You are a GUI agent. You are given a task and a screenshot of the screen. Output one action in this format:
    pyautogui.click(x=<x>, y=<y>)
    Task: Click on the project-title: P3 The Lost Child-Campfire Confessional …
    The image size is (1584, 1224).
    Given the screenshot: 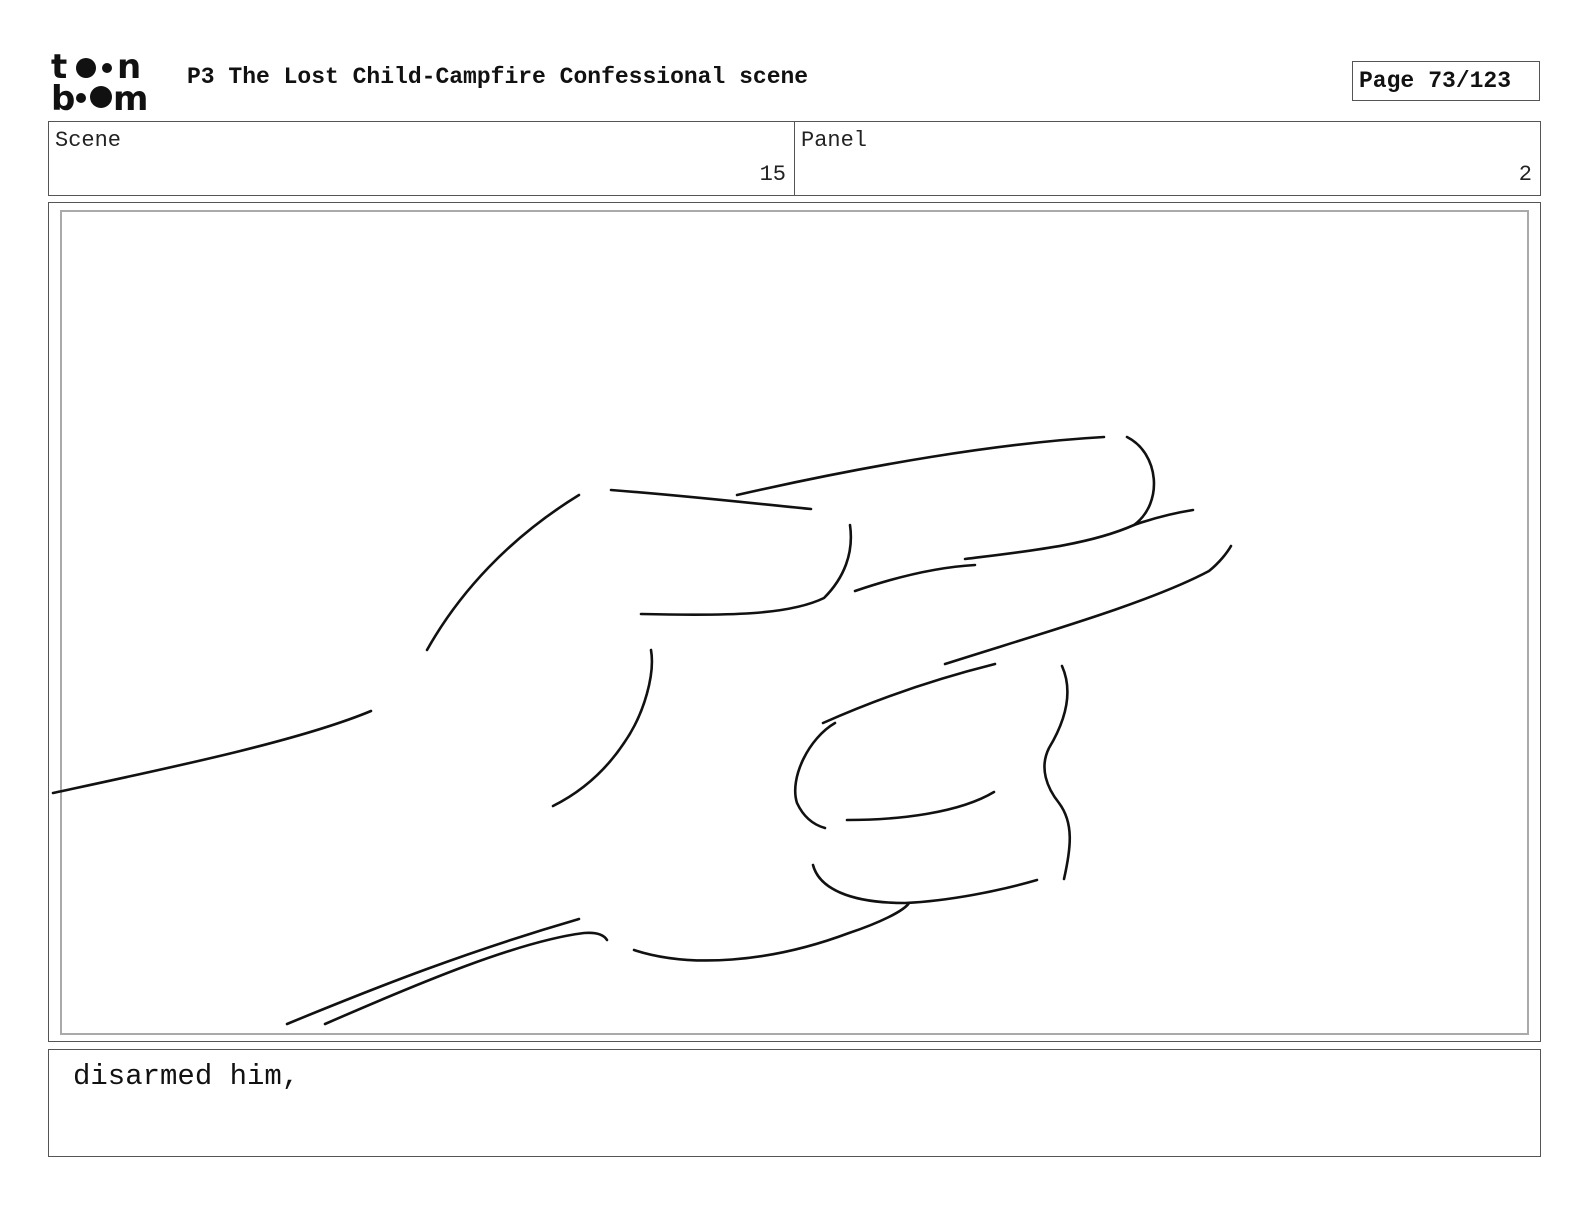 What is the action you would take?
    pyautogui.click(x=498, y=77)
    